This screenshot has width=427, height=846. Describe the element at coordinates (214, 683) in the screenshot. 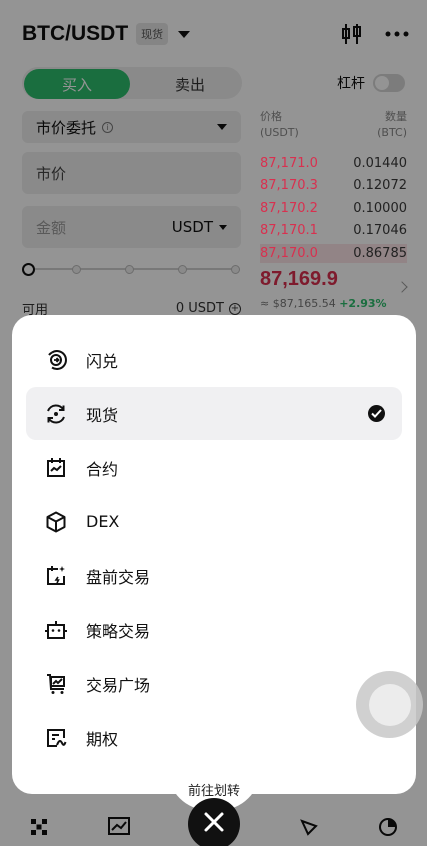

I see `menu-item-trading-square: 交易广场` at that location.